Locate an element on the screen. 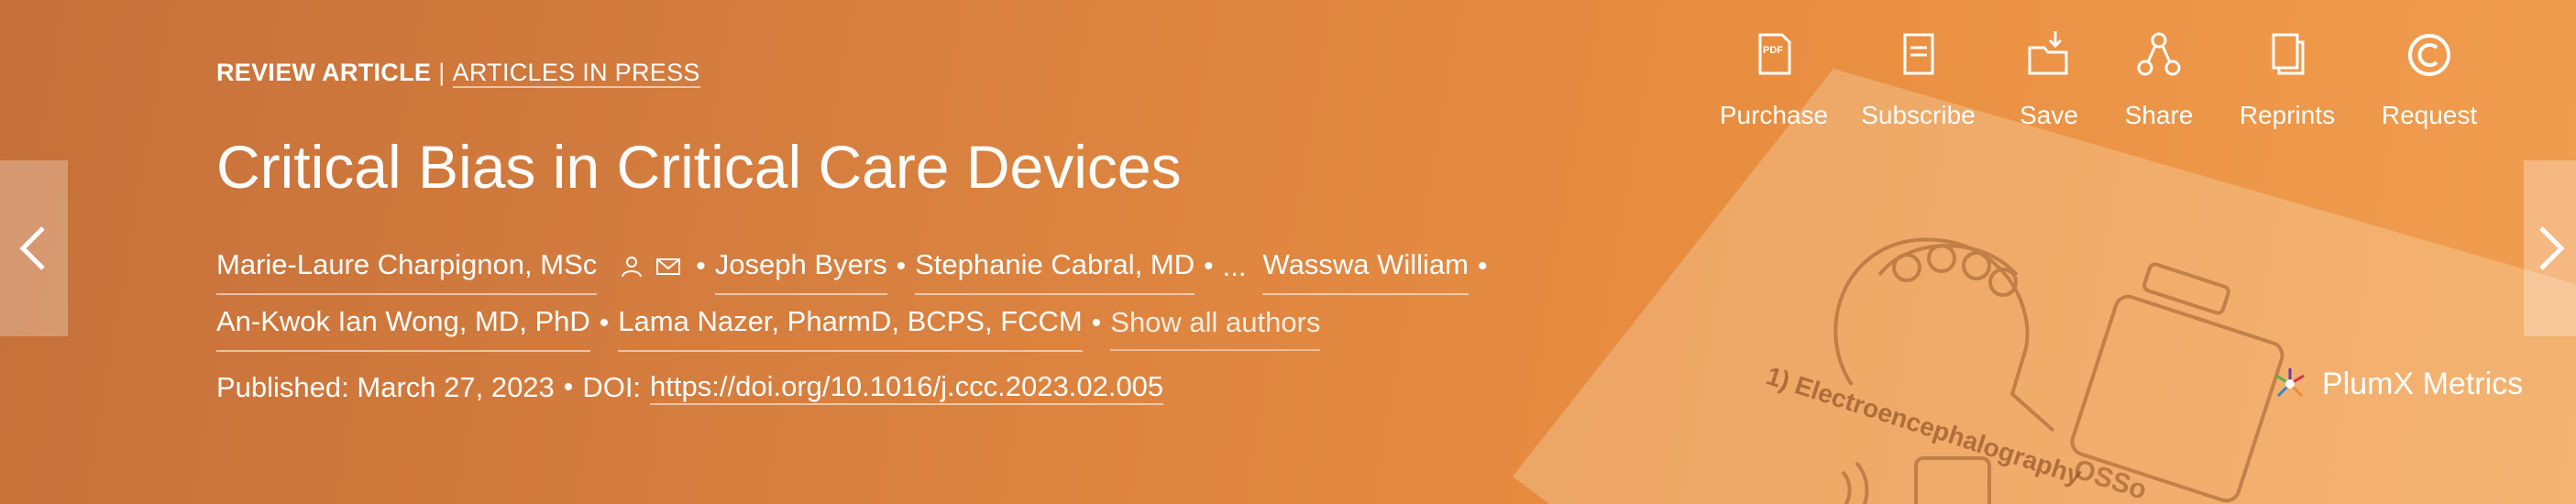  svg-text: PDF is located at coordinates (1773, 50).